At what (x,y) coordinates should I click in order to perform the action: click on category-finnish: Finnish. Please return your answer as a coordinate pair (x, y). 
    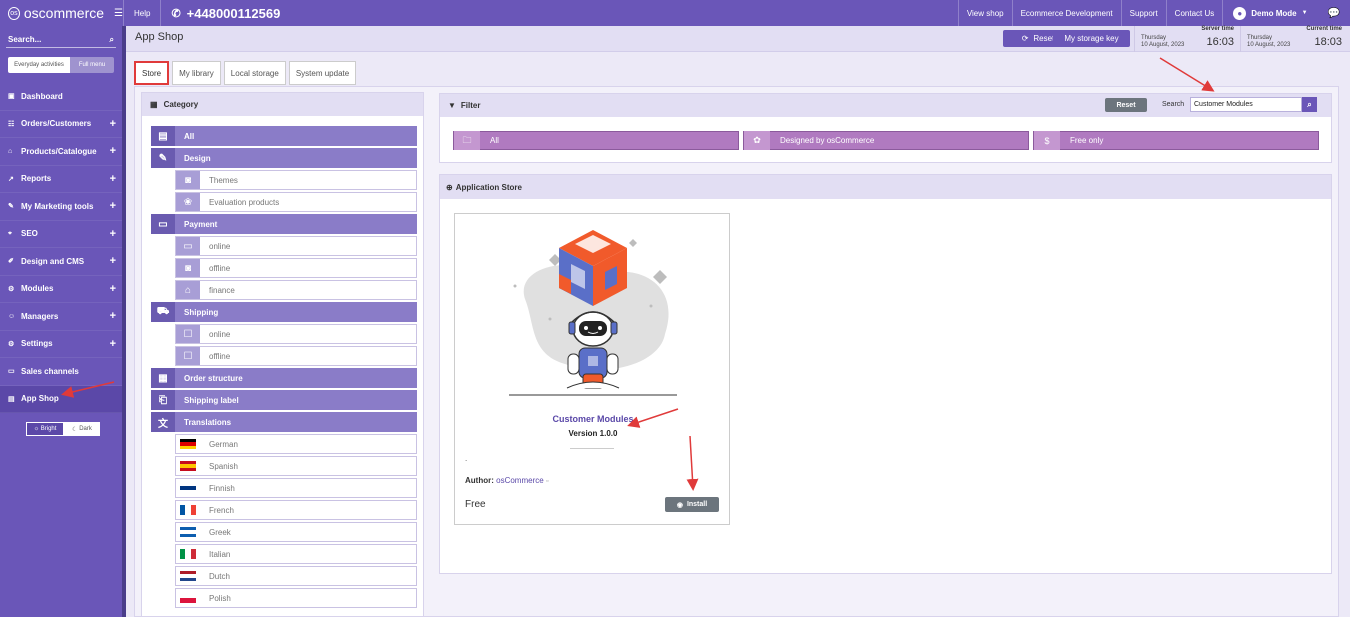
    Looking at the image, I should click on (296, 488).